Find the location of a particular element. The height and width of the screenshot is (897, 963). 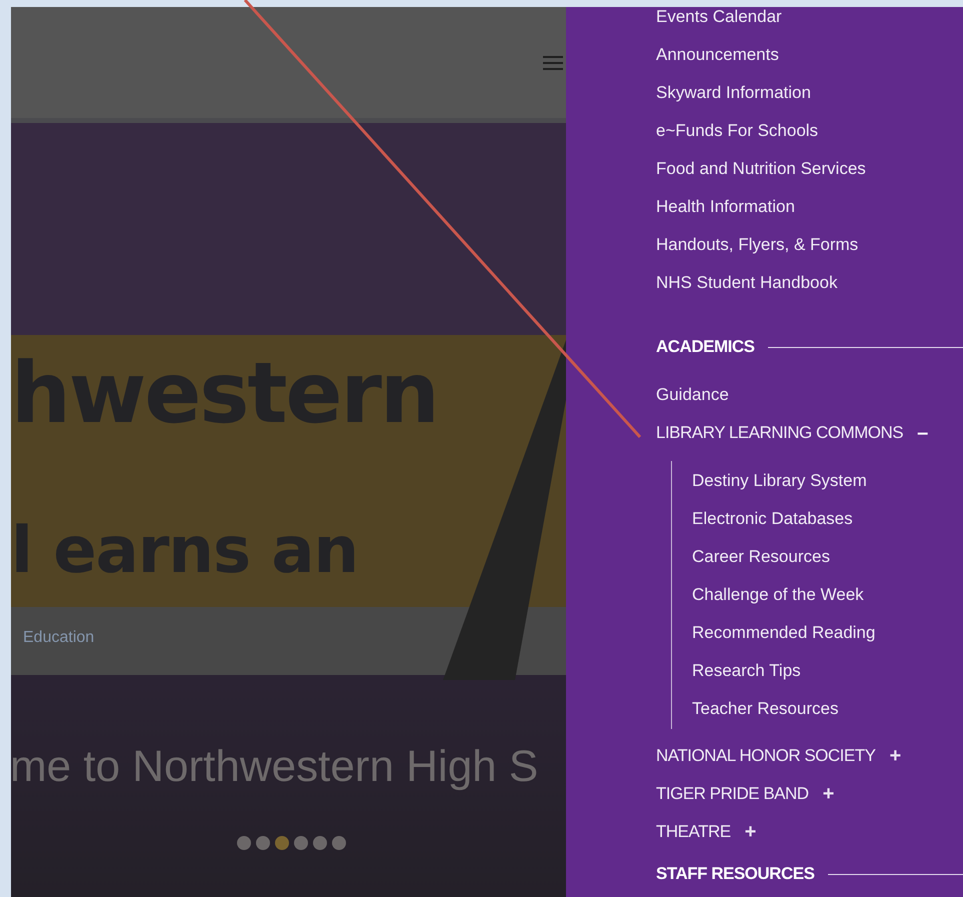

menu-link: NHS Student Handbook is located at coordinates (747, 283).